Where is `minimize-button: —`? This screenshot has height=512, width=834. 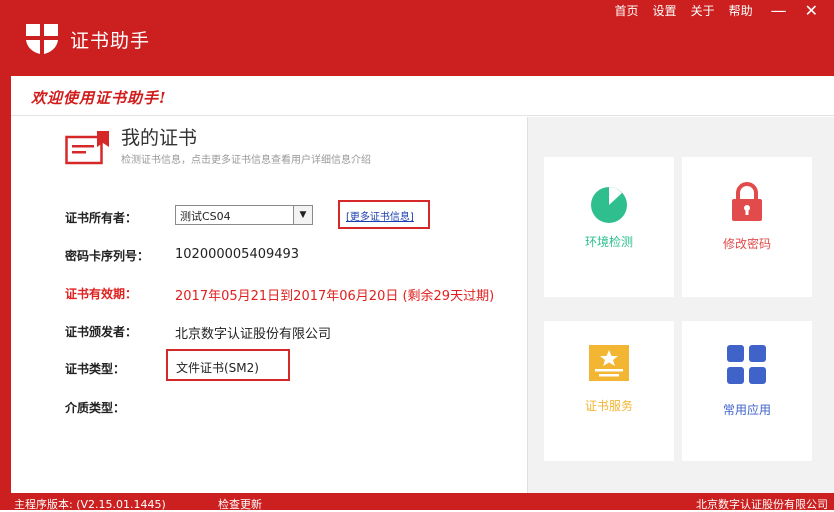
minimize-button: — is located at coordinates (779, 11).